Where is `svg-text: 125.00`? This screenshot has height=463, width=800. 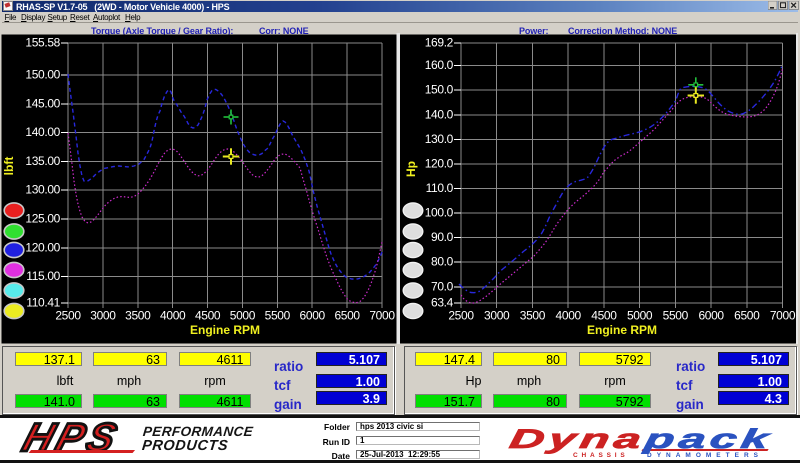
svg-text: 125.00 is located at coordinates (42, 219).